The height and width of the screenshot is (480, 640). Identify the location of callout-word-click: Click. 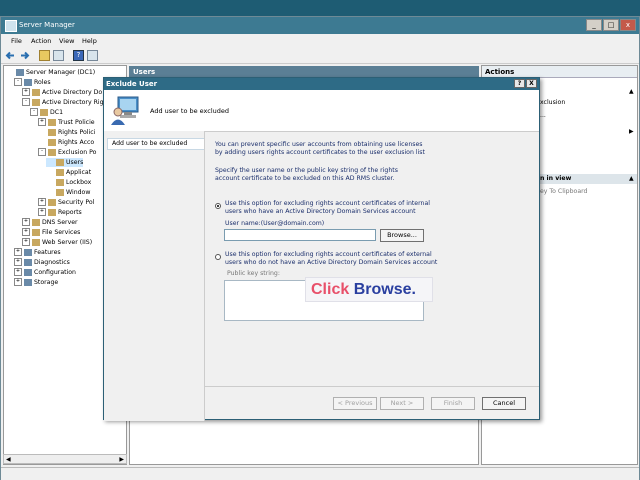
(330, 289).